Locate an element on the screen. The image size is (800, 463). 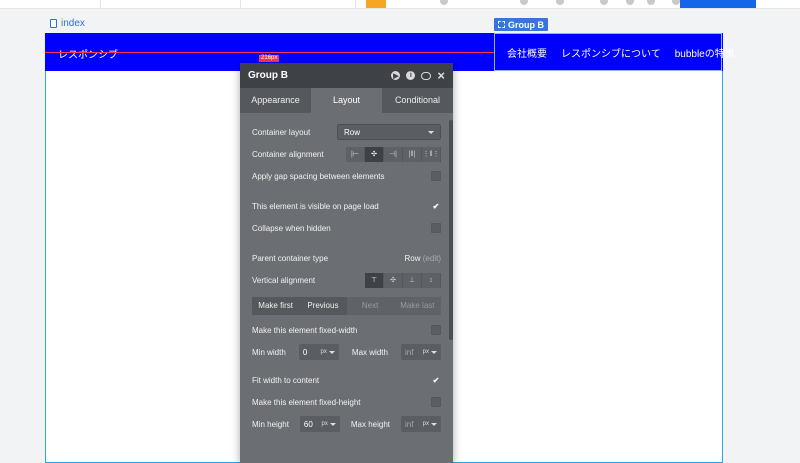
max-height-unit: px is located at coordinates (426, 424).